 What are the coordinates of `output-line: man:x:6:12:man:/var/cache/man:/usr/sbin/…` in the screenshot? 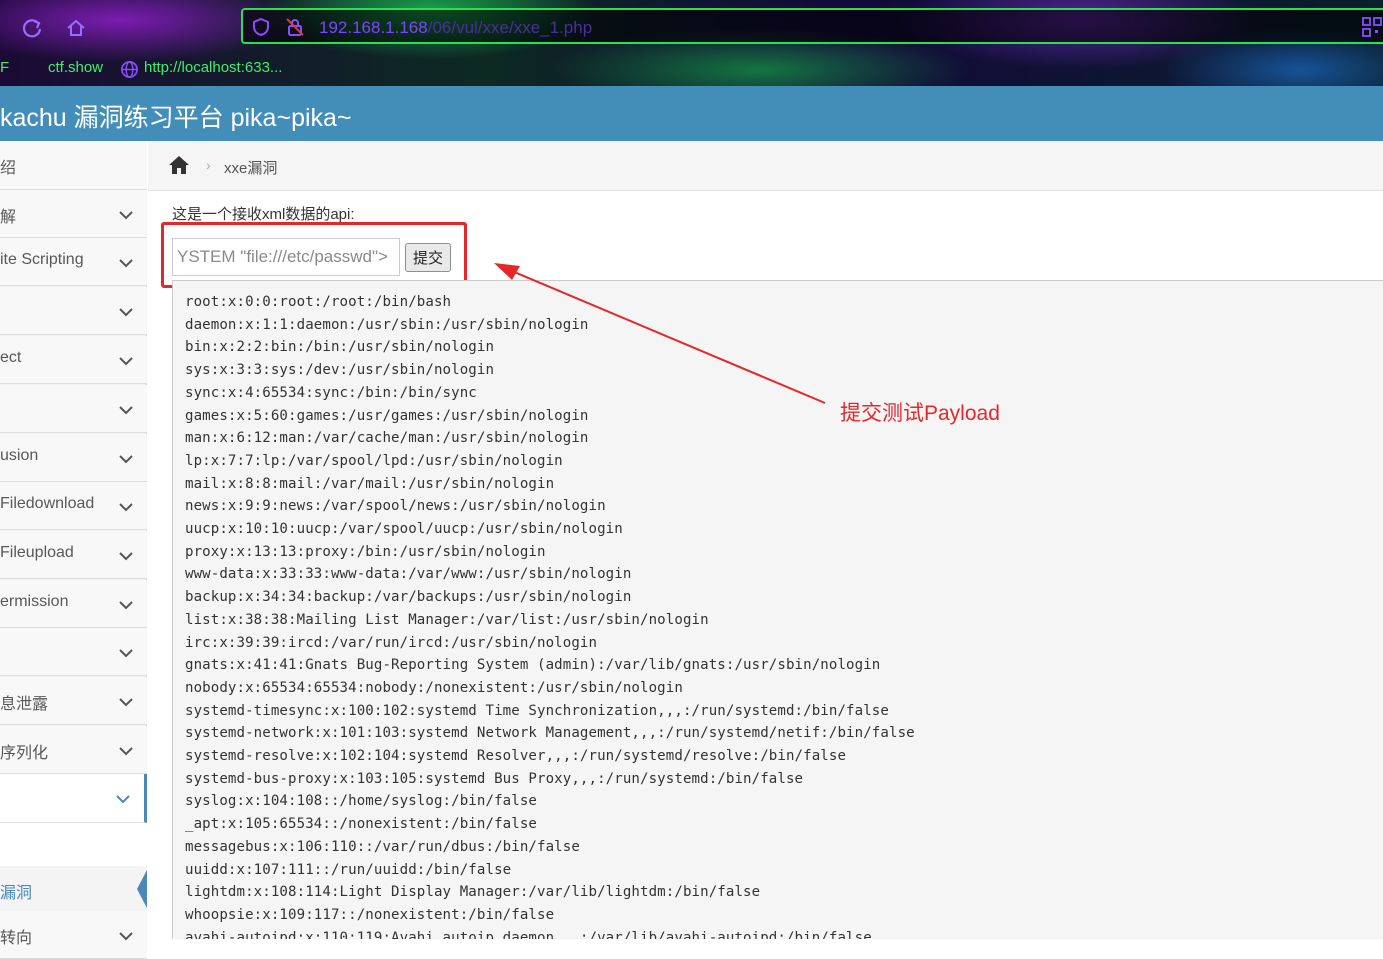 It's located at (387, 438).